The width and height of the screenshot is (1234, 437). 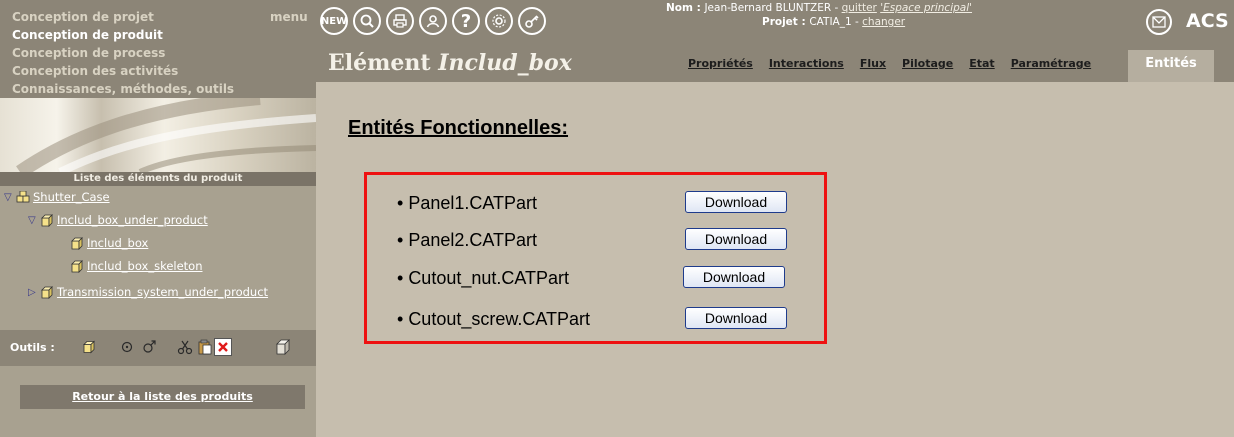 I want to click on file-name: • Panel1.CATPart, so click(x=467, y=203).